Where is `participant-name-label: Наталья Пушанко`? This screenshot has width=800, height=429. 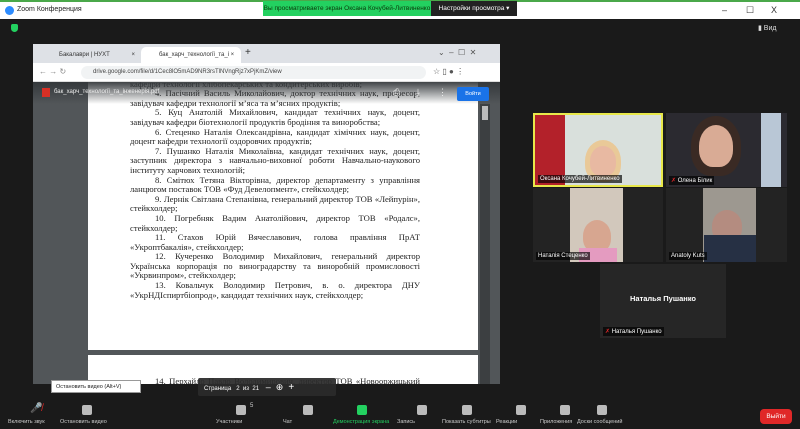 participant-name-label: Наталья Пушанко is located at coordinates (636, 332).